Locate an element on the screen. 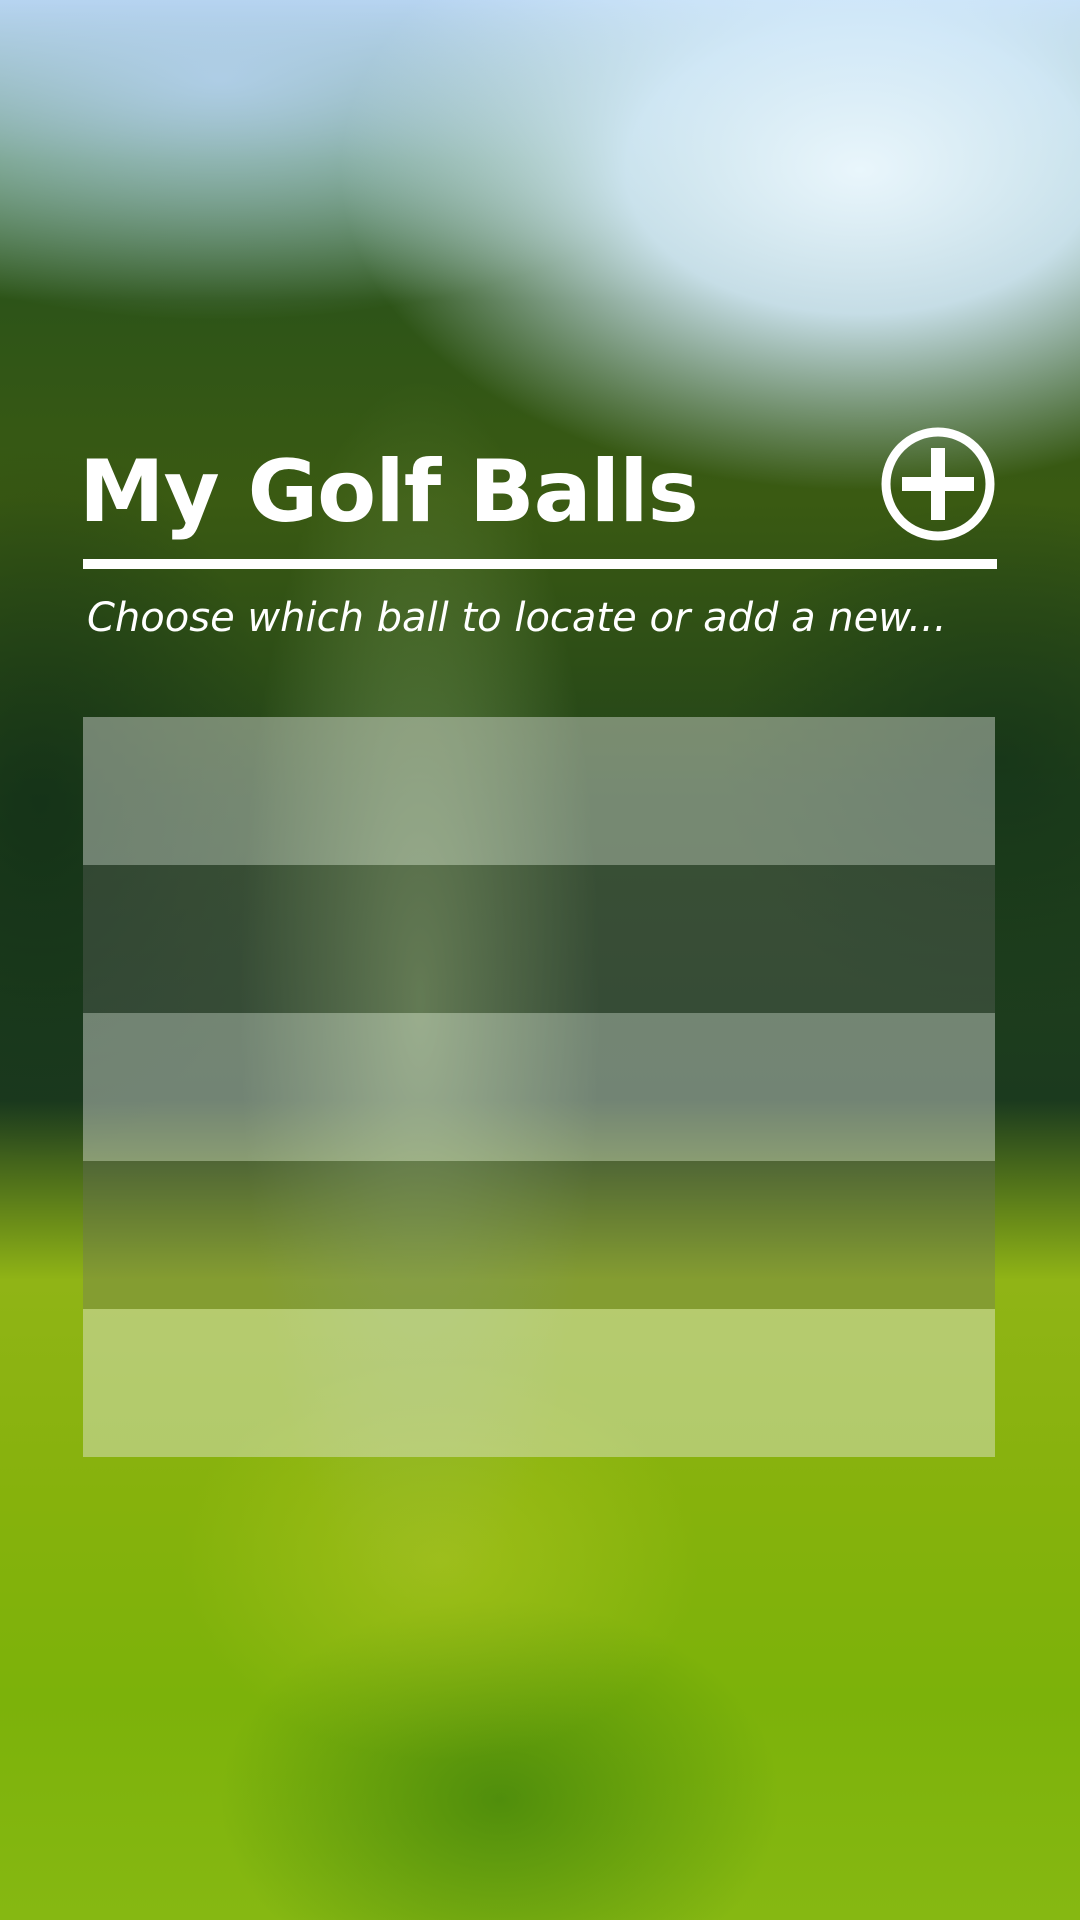  page-header: My Golf Balls is located at coordinates (538, 498).